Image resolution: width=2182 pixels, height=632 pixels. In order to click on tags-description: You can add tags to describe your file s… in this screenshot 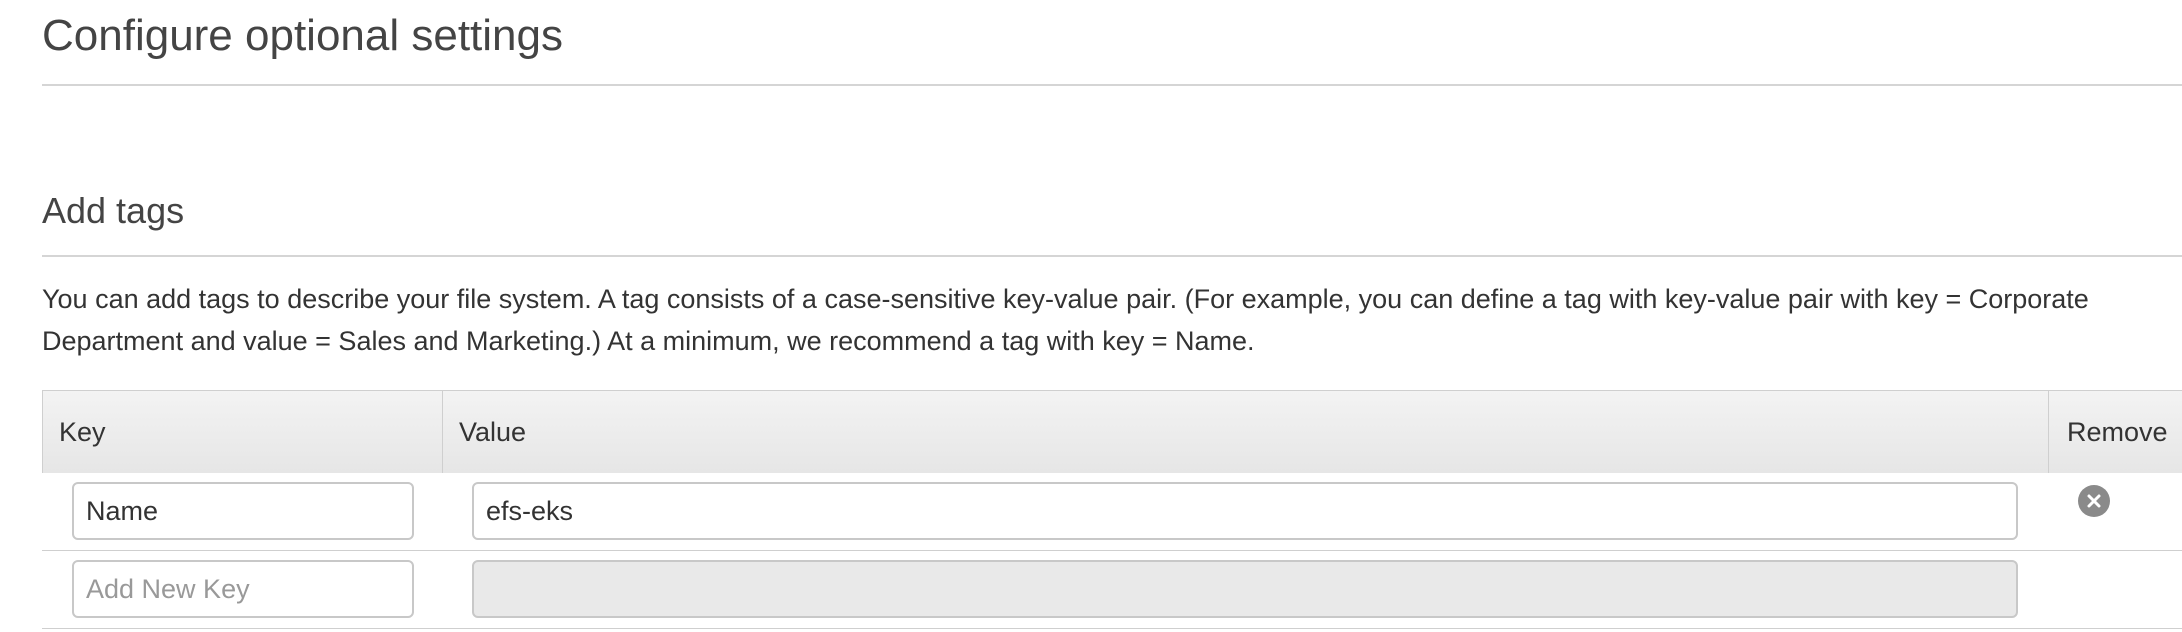, I will do `click(1065, 320)`.